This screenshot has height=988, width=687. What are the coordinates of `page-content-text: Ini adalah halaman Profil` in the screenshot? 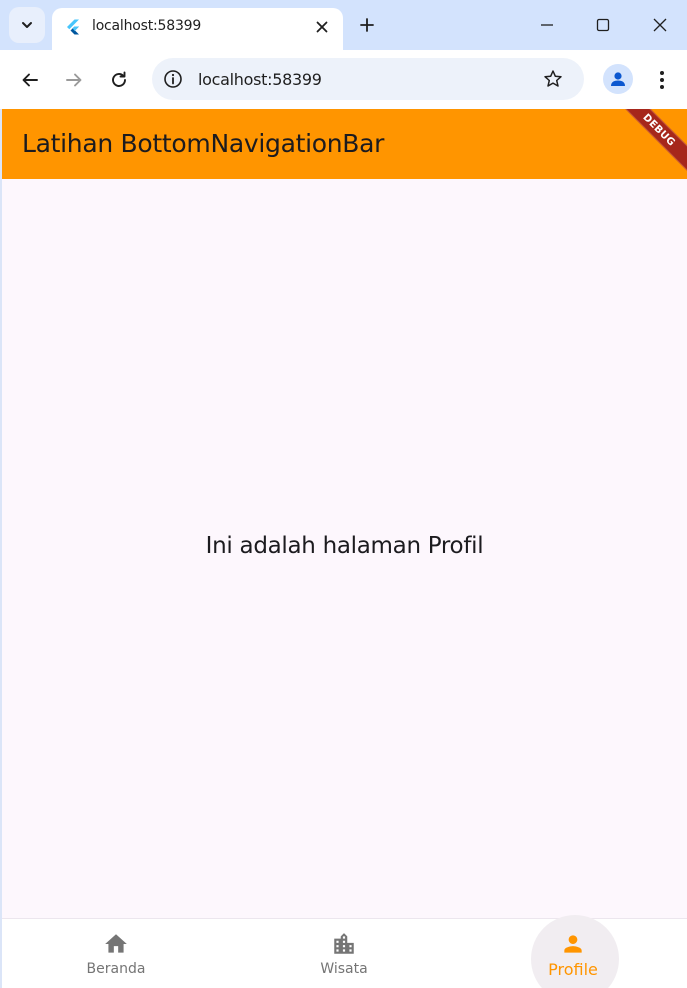 It's located at (344, 546).